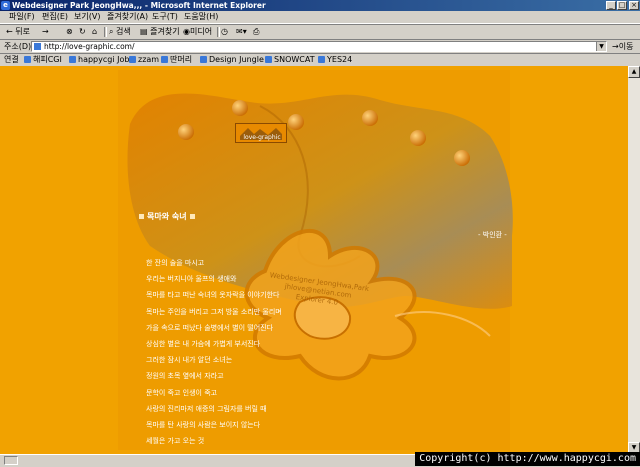 This screenshot has width=640, height=467. I want to click on go-button: →이동, so click(622, 46).